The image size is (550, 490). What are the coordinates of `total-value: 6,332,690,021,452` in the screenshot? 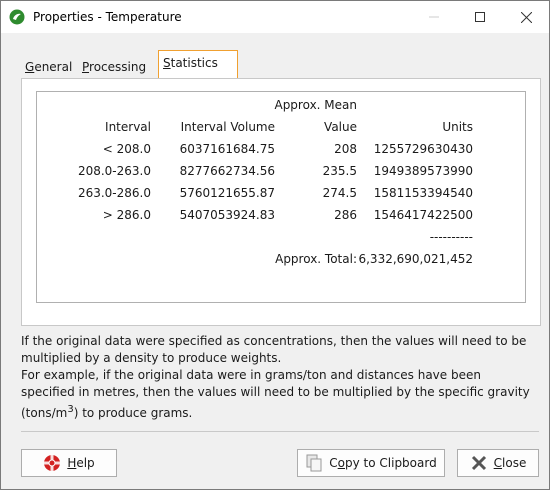 It's located at (415, 259).